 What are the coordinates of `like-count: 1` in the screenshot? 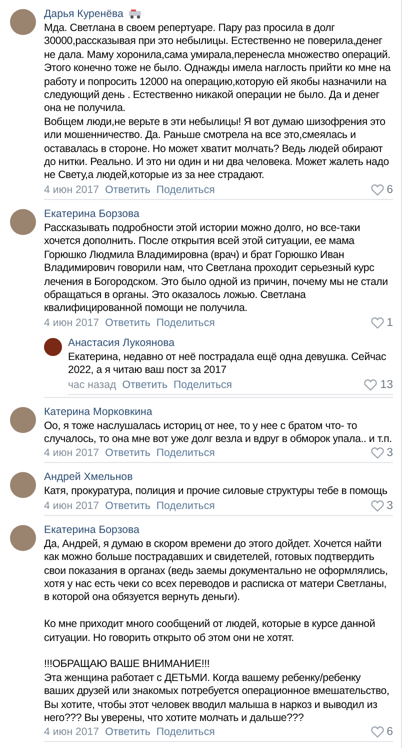 It's located at (389, 322).